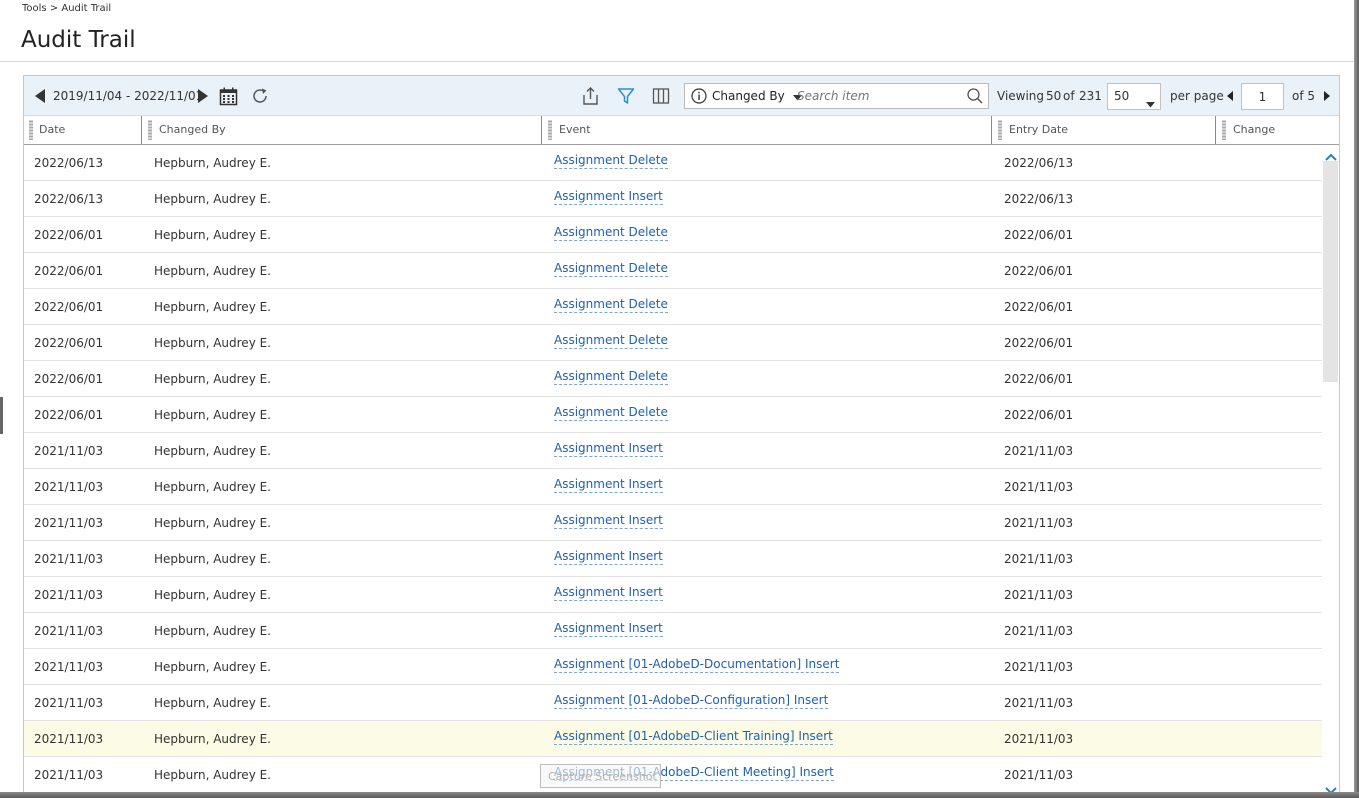 The width and height of the screenshot is (1359, 798). I want to click on column-header-entry-date: Entry Date, so click(1038, 130).